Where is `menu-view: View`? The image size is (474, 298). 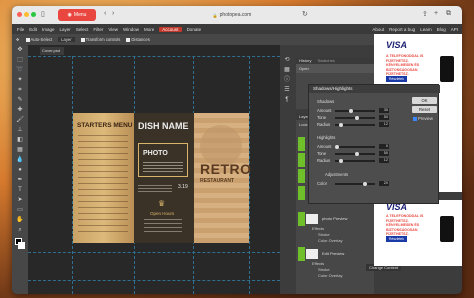
menu-view: View is located at coordinates (113, 29).